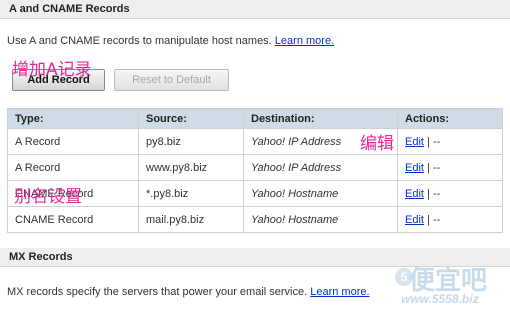 The image size is (510, 313). I want to click on a-cname-section-title: A and CNAME Records, so click(69, 9).